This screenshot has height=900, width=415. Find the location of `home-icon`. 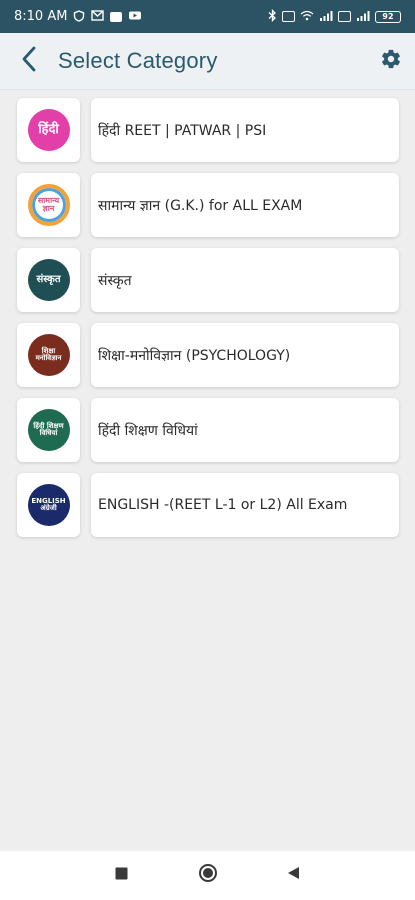

home-icon is located at coordinates (208, 875).